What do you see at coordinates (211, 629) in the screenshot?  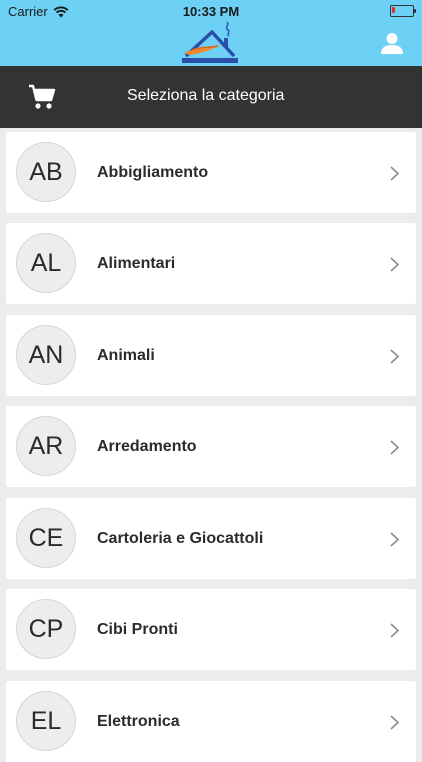 I see `list-item: CP Cibi Pronti` at bounding box center [211, 629].